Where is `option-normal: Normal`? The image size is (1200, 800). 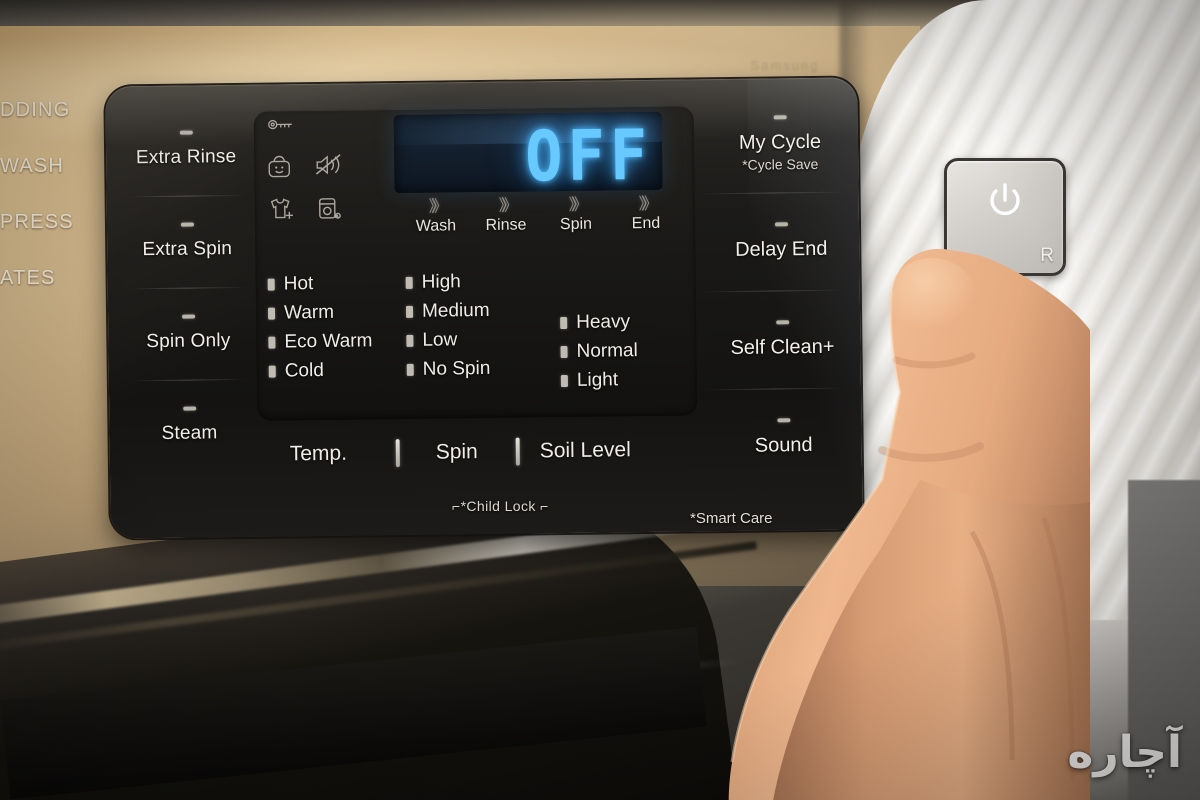
option-normal: Normal is located at coordinates (599, 351).